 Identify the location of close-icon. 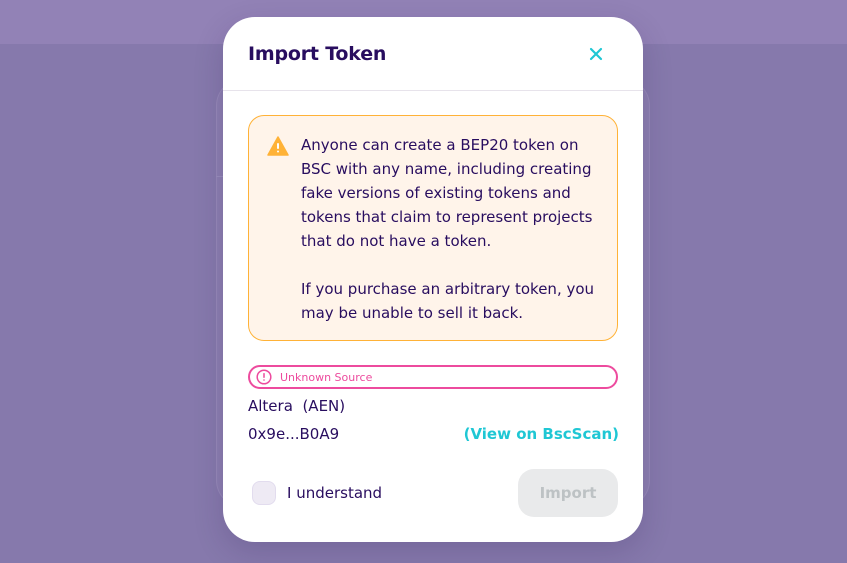
(596, 54).